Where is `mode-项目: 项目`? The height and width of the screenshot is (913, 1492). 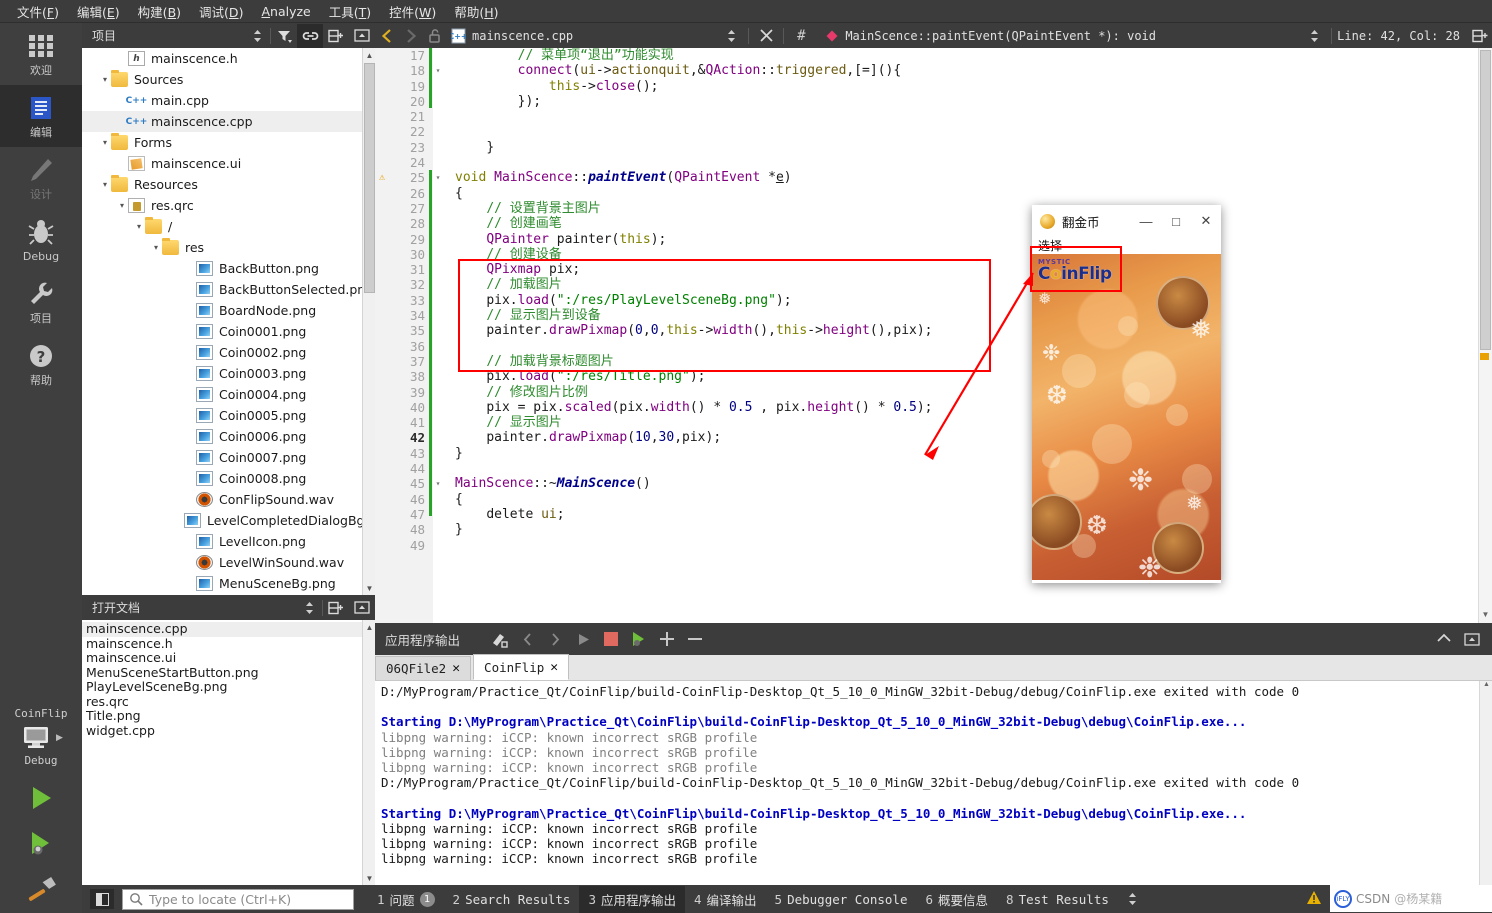
mode-项目: 项目 is located at coordinates (41, 302).